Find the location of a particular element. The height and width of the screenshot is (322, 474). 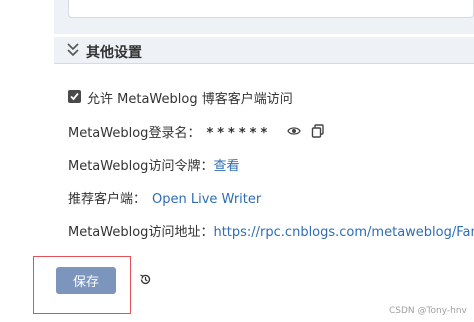

username-label: MetaWeblog登录名： is located at coordinates (134, 133).